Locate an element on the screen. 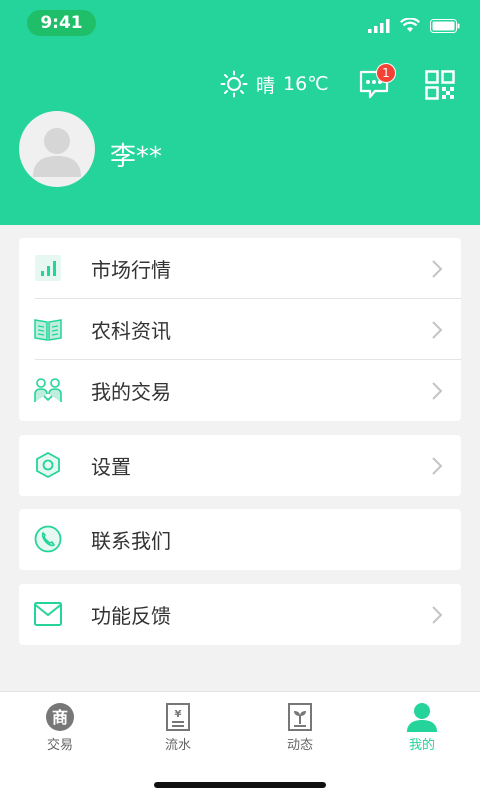 This screenshot has width=480, height=800. status-icons is located at coordinates (414, 25).